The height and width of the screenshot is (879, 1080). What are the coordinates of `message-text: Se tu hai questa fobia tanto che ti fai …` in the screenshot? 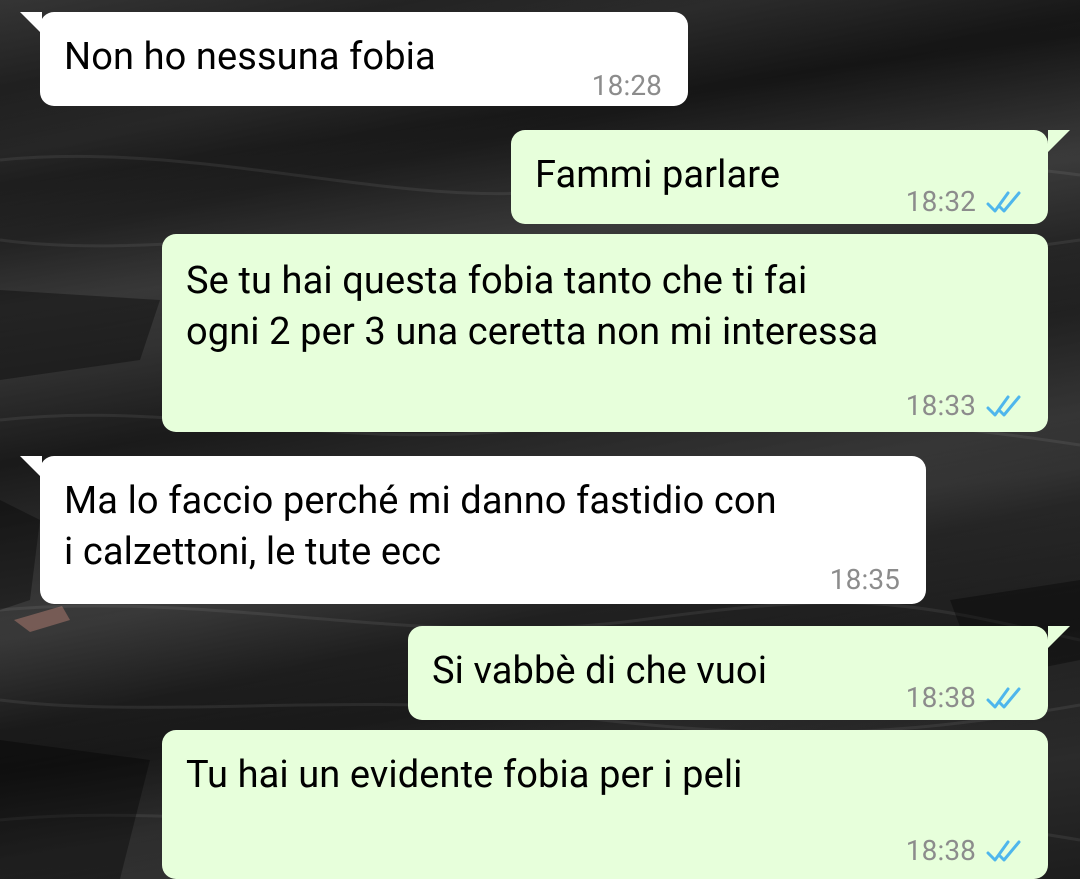 It's located at (532, 306).